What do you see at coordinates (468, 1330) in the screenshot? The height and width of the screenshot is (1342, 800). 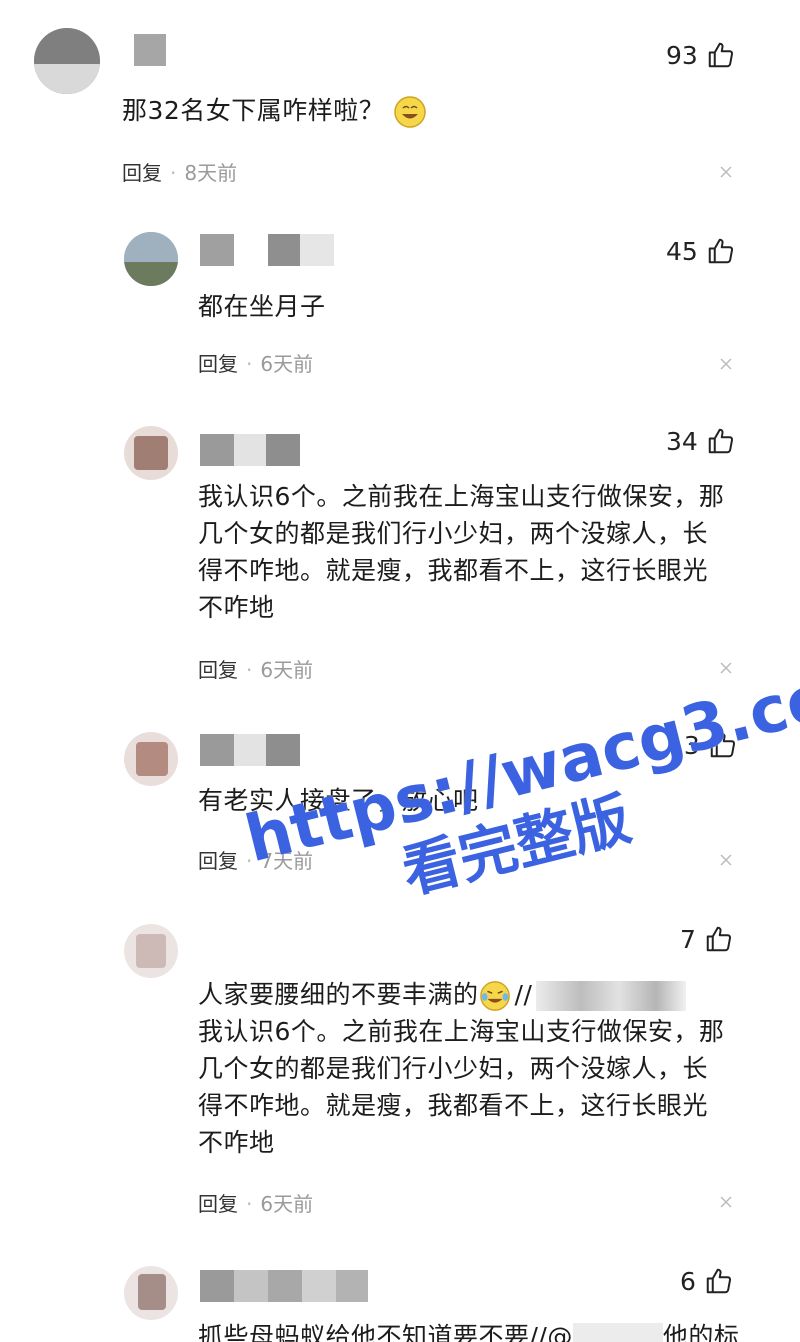 I see `comment-text: 抓些母蚂蚁给他不知道要不要//@ 他的标` at bounding box center [468, 1330].